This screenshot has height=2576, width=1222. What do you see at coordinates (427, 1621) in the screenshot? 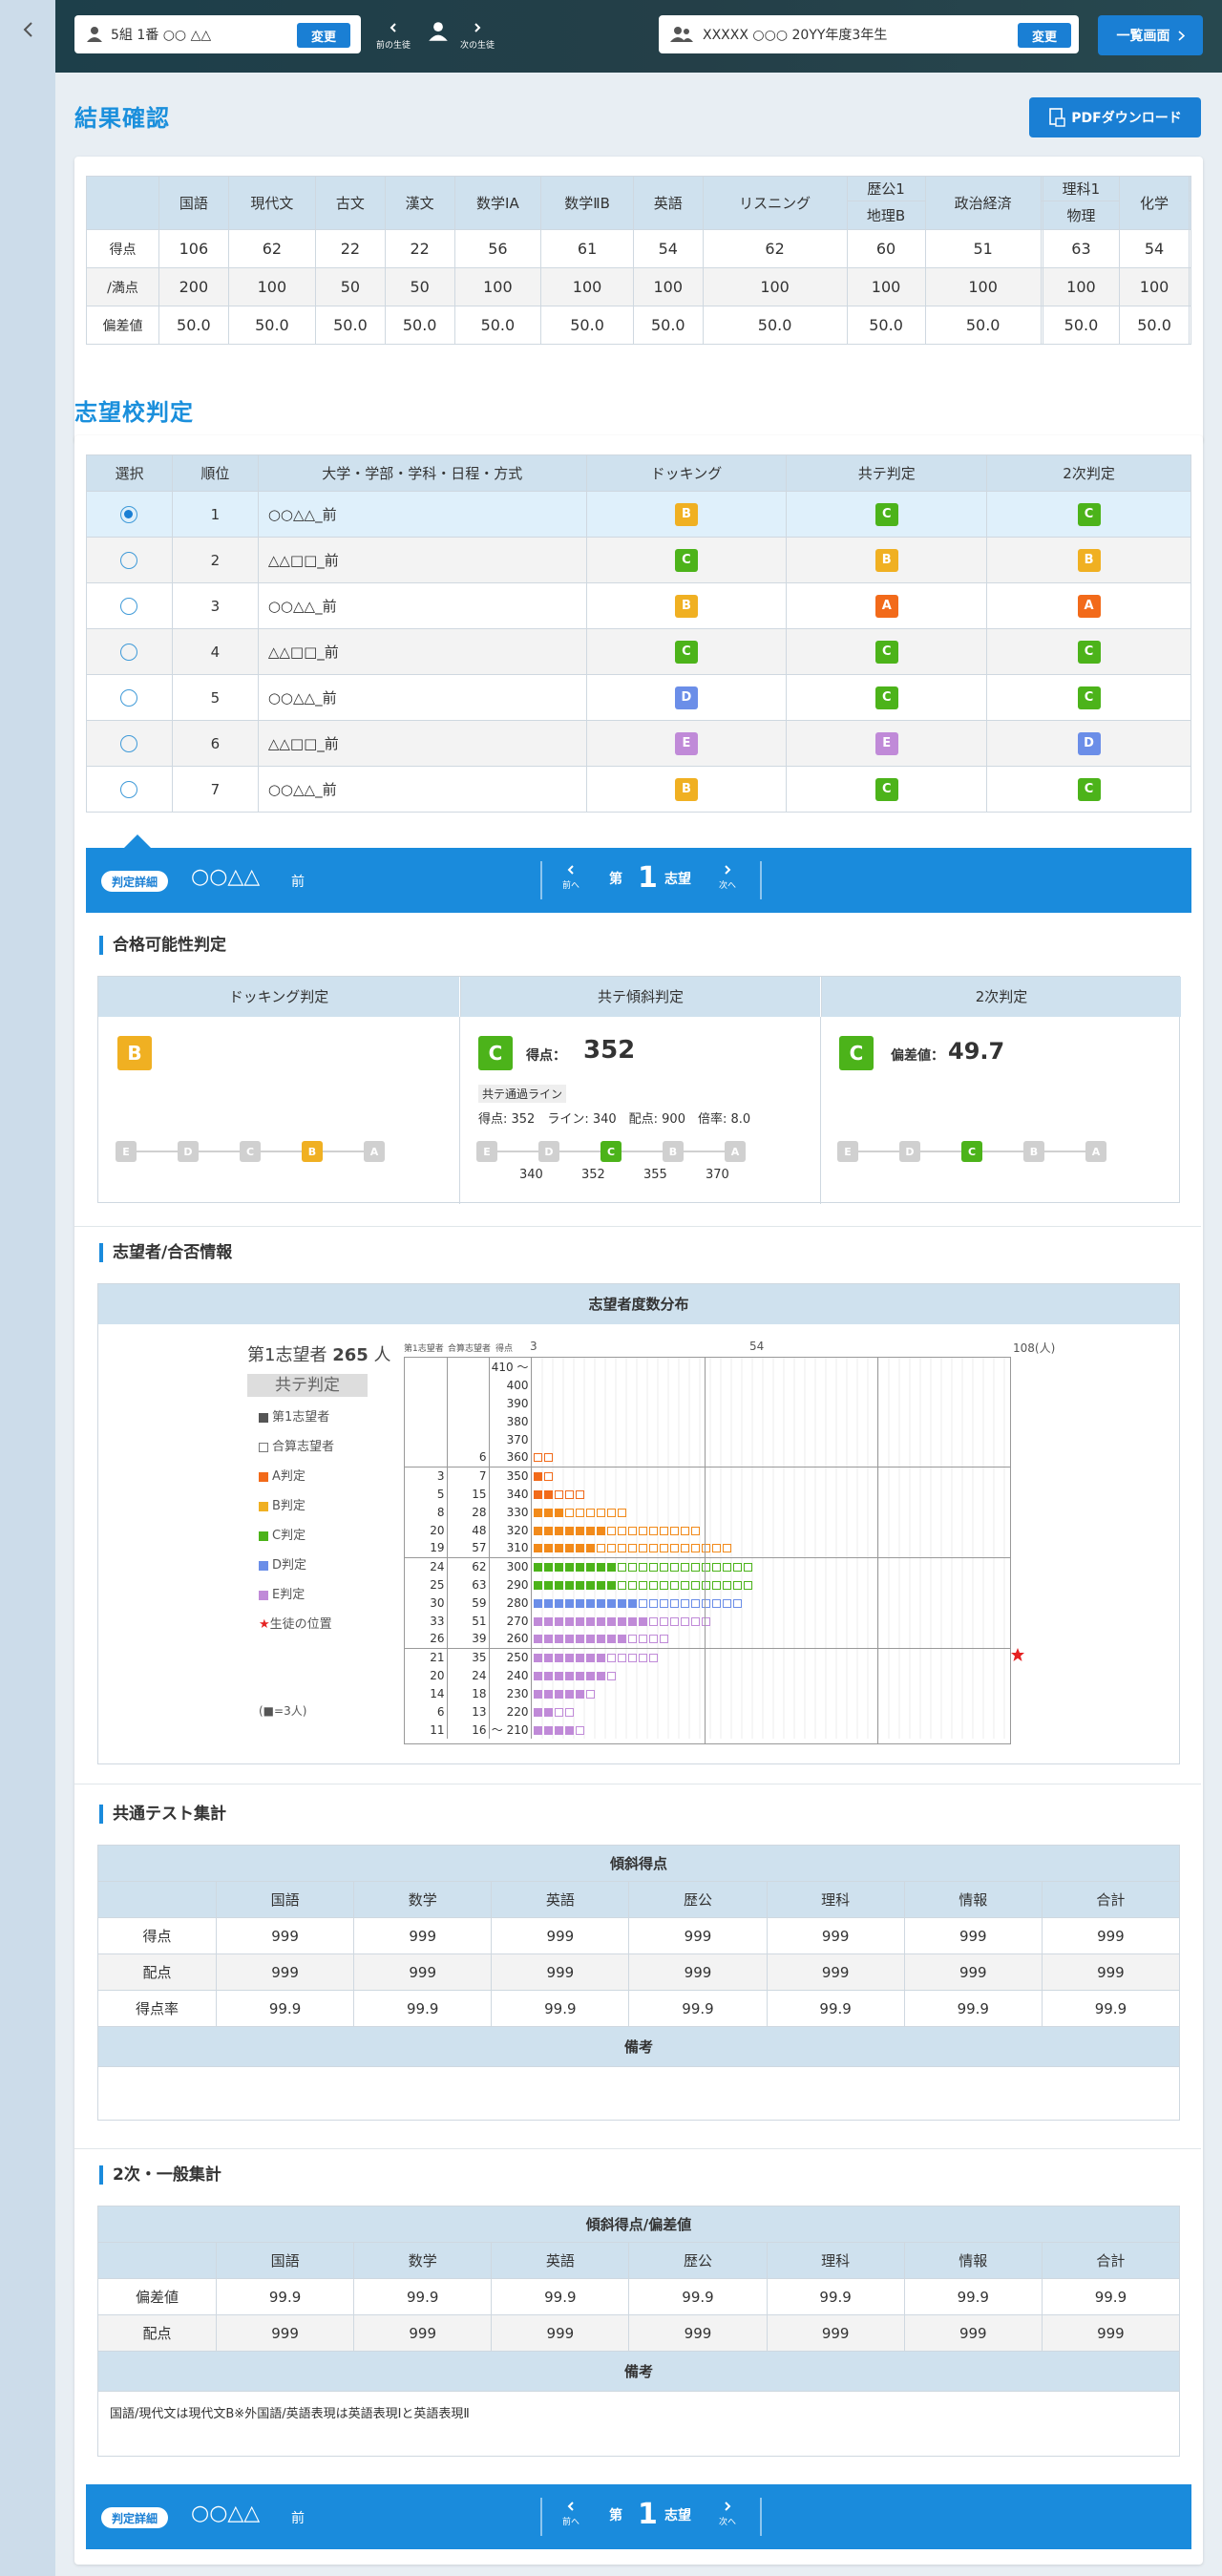
I see `first-choice-count: 33` at bounding box center [427, 1621].